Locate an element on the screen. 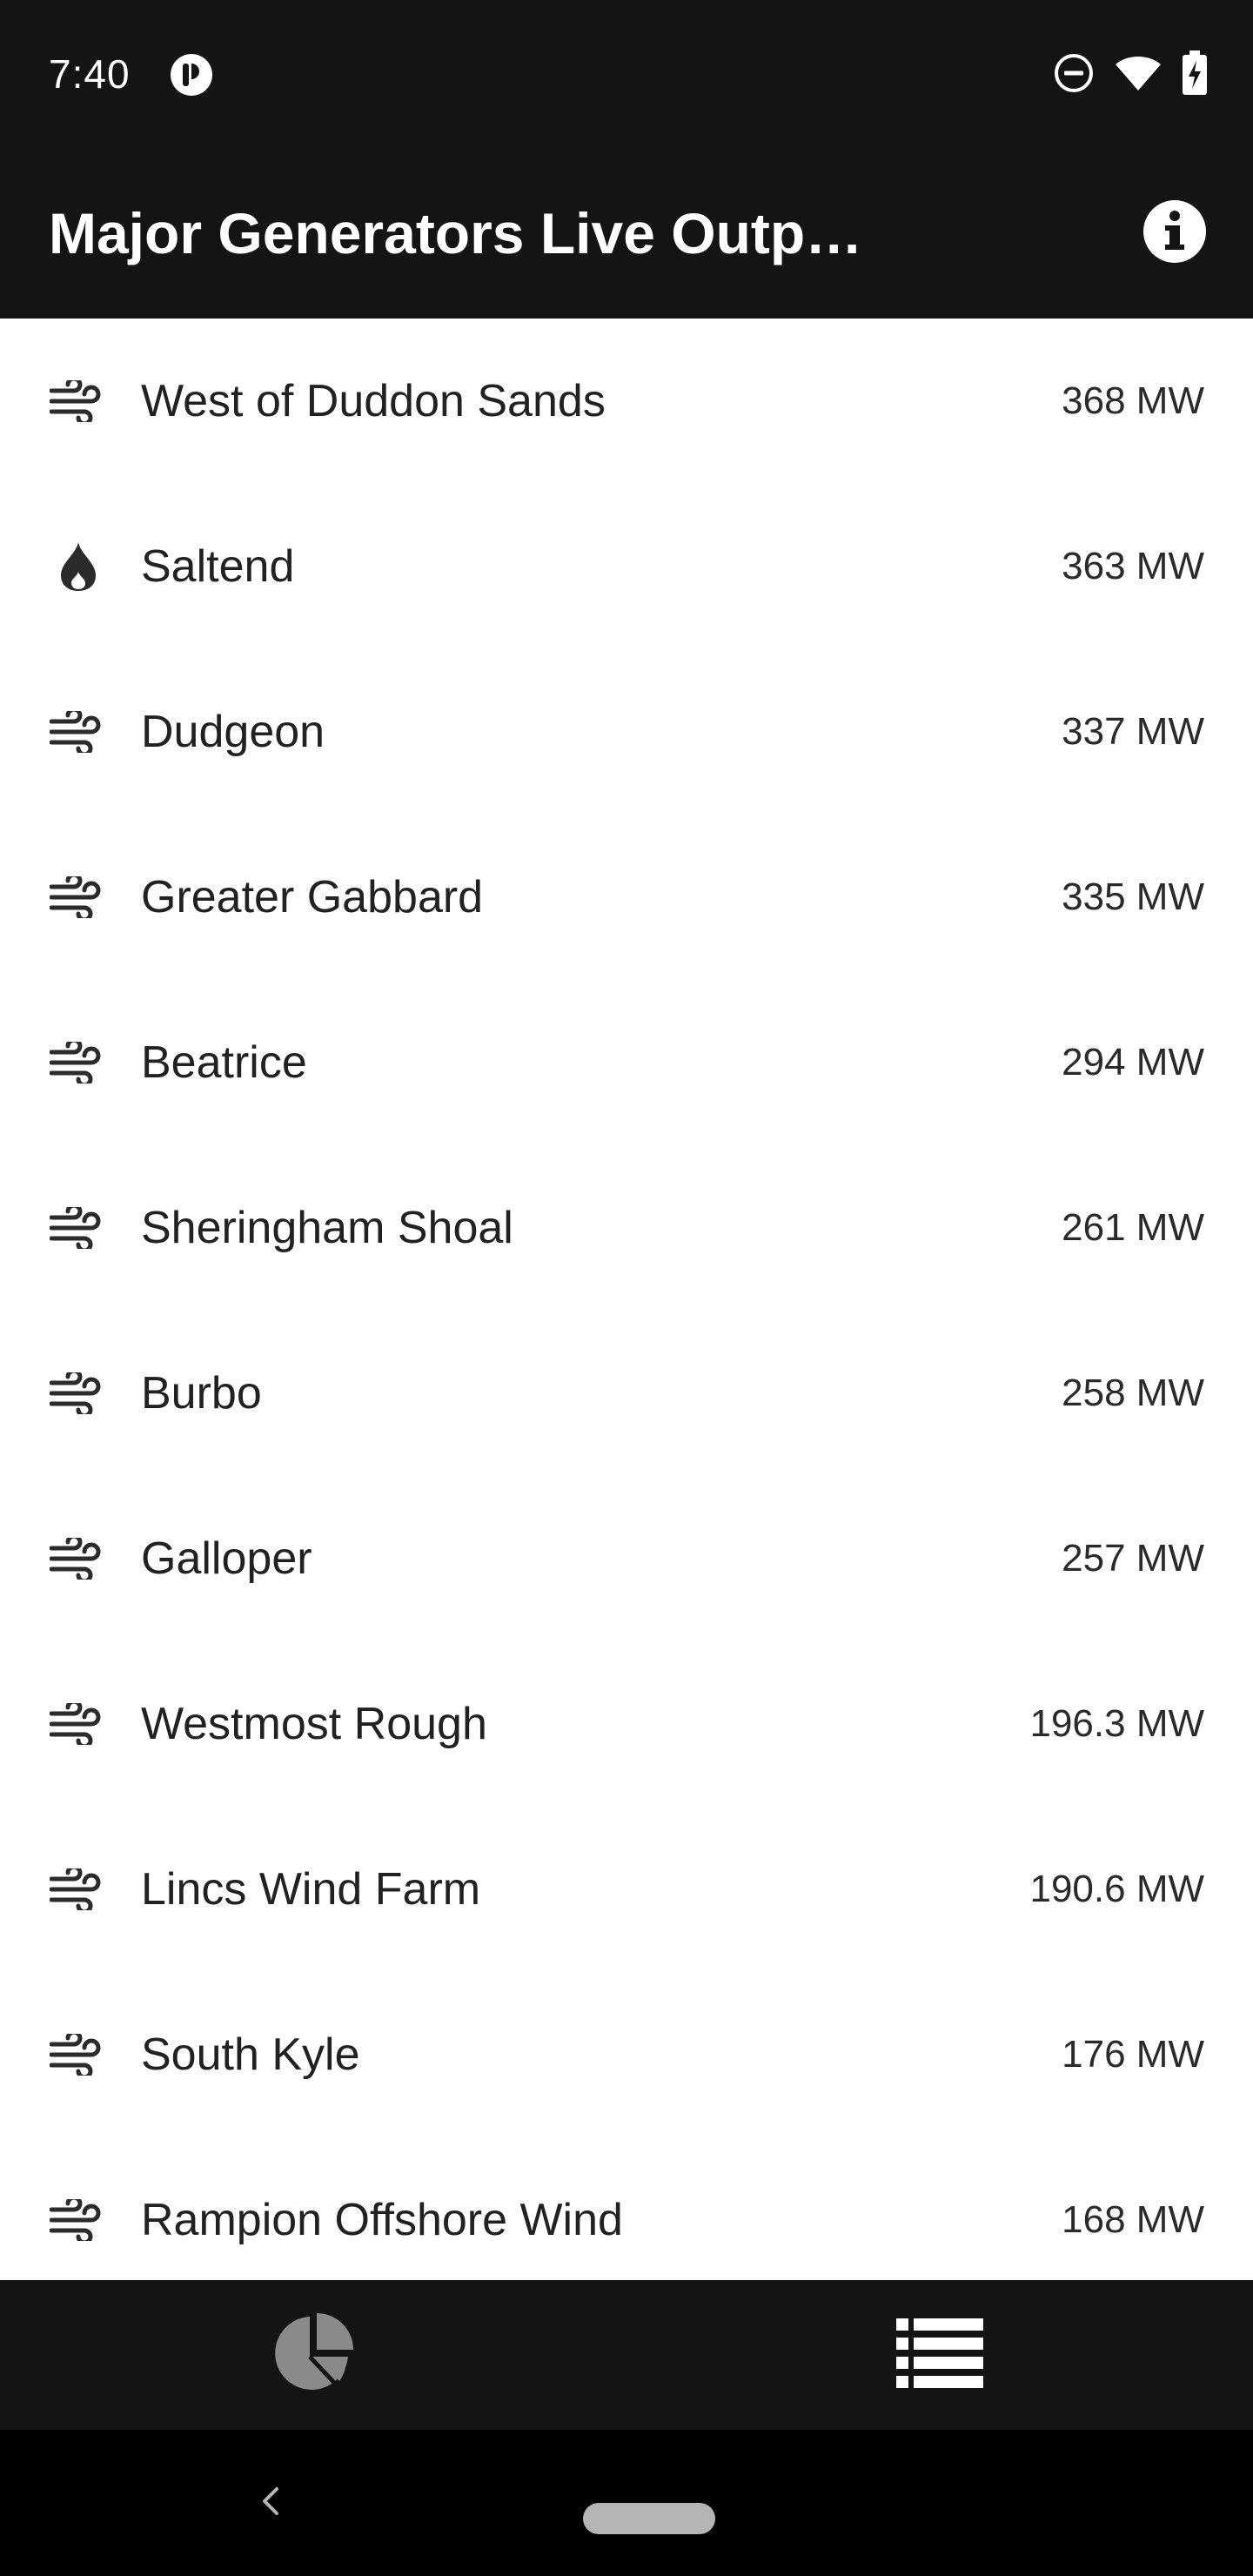 Image resolution: width=1253 pixels, height=2576 pixels. list-item: Galloper 257 MW is located at coordinates (626, 1558).